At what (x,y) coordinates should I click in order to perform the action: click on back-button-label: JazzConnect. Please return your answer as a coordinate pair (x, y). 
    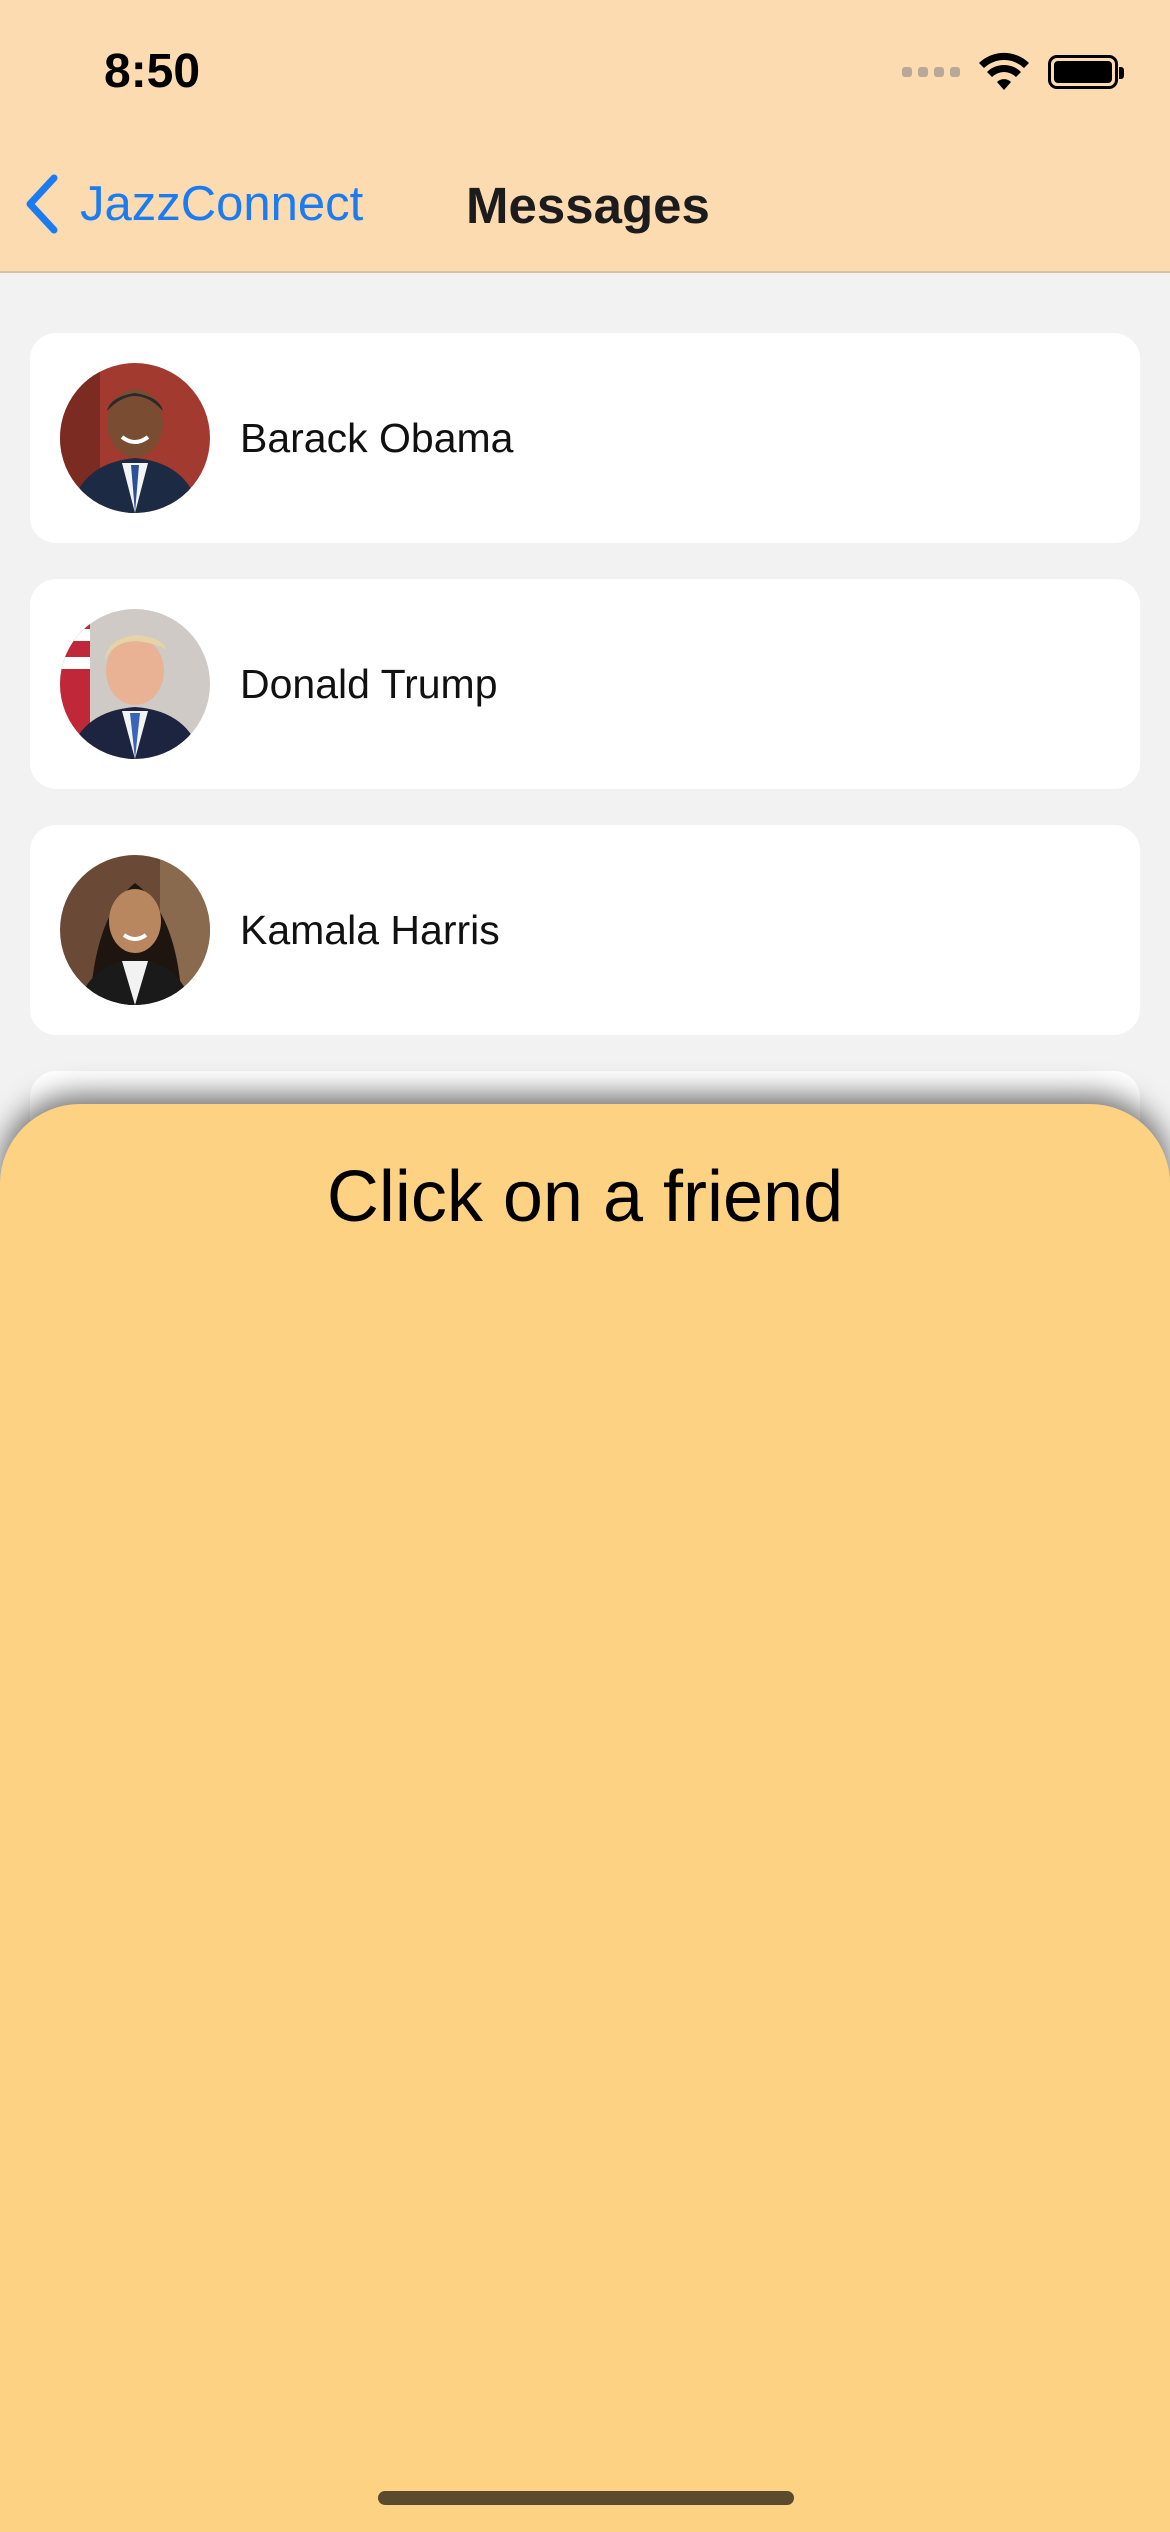
    Looking at the image, I should click on (222, 204).